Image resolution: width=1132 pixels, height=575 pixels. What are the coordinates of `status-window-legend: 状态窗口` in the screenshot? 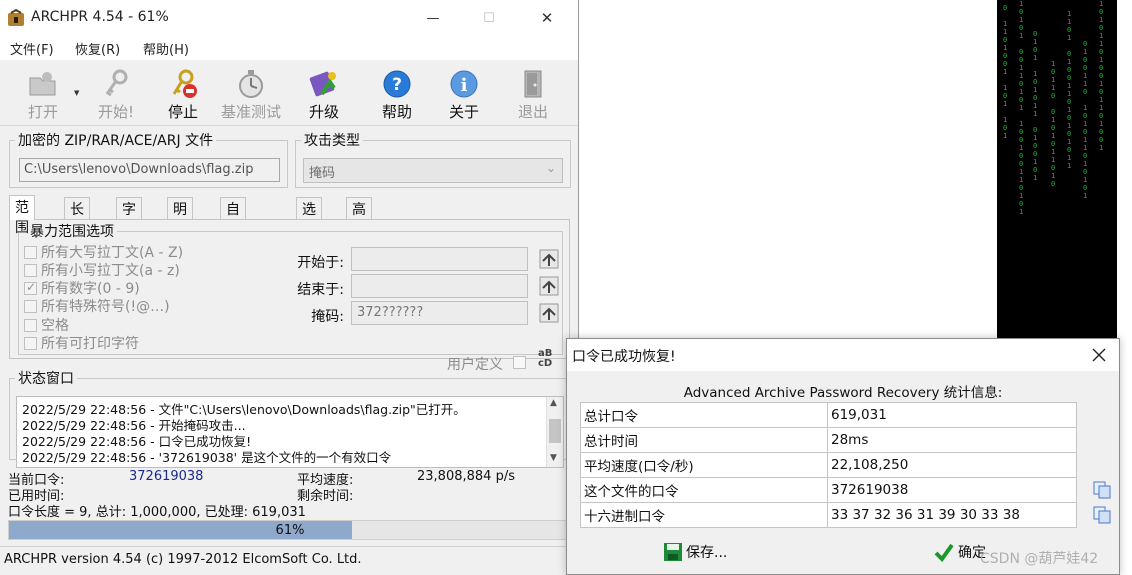 It's located at (46, 379).